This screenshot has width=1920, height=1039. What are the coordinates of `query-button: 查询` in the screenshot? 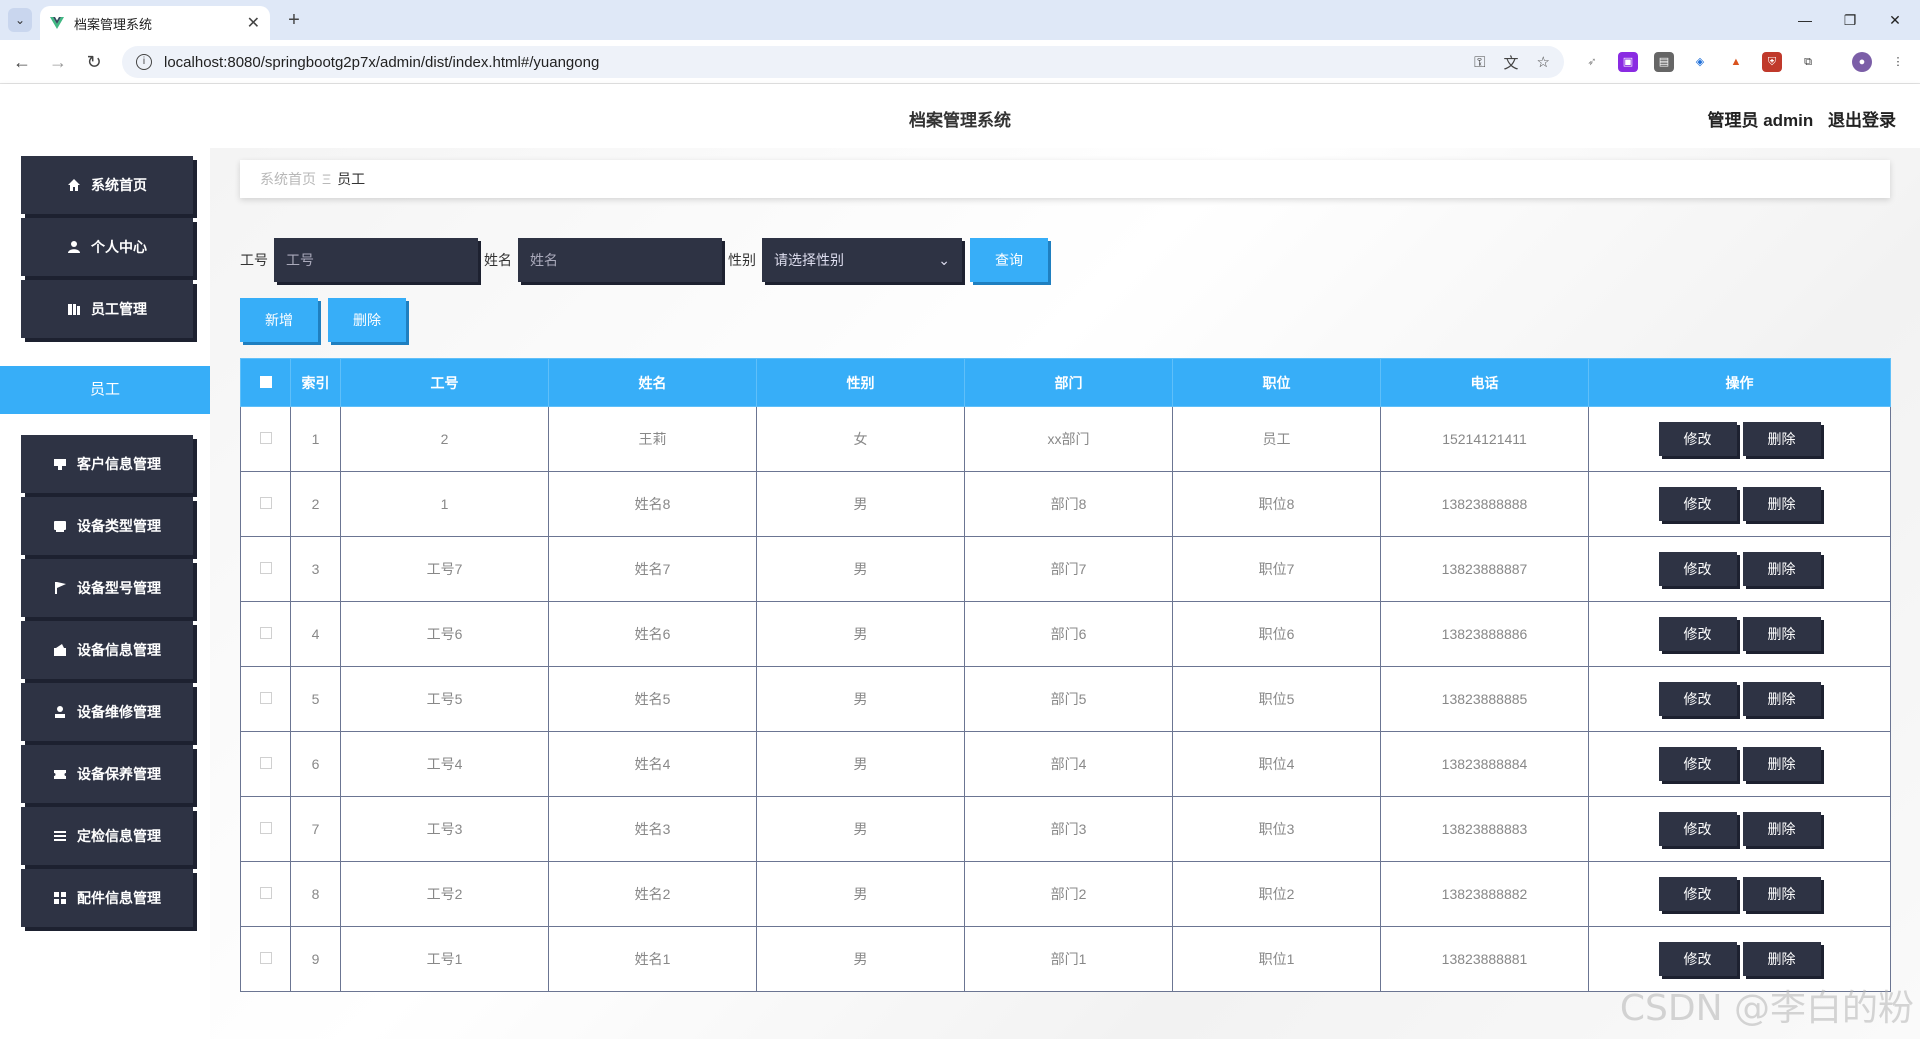 It's located at (1009, 260).